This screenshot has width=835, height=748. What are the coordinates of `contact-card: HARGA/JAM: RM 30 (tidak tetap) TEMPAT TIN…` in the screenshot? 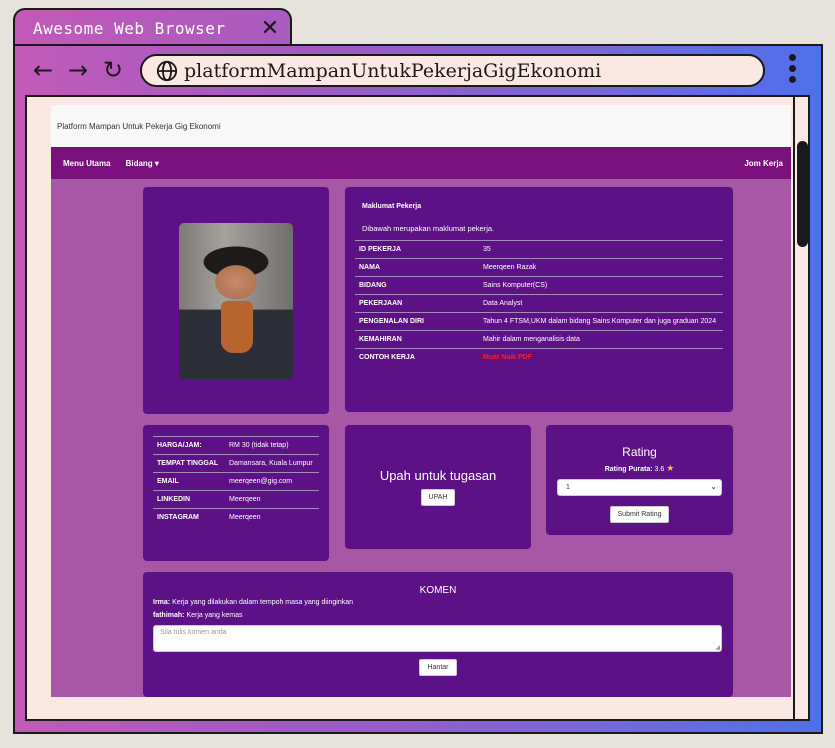 It's located at (236, 493).